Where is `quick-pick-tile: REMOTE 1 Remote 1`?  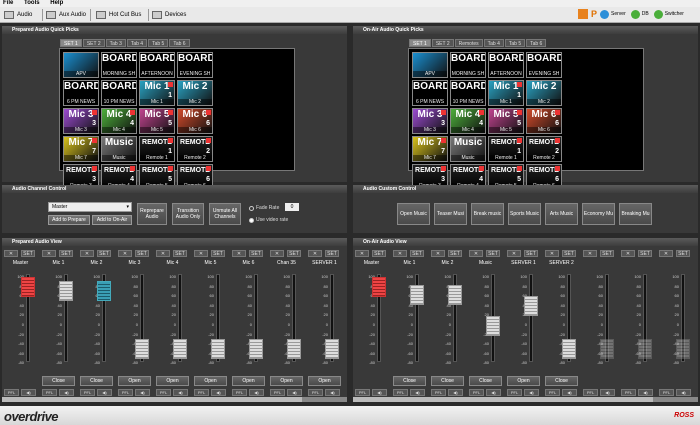 quick-pick-tile: REMOTE 1 Remote 1 is located at coordinates (506, 149).